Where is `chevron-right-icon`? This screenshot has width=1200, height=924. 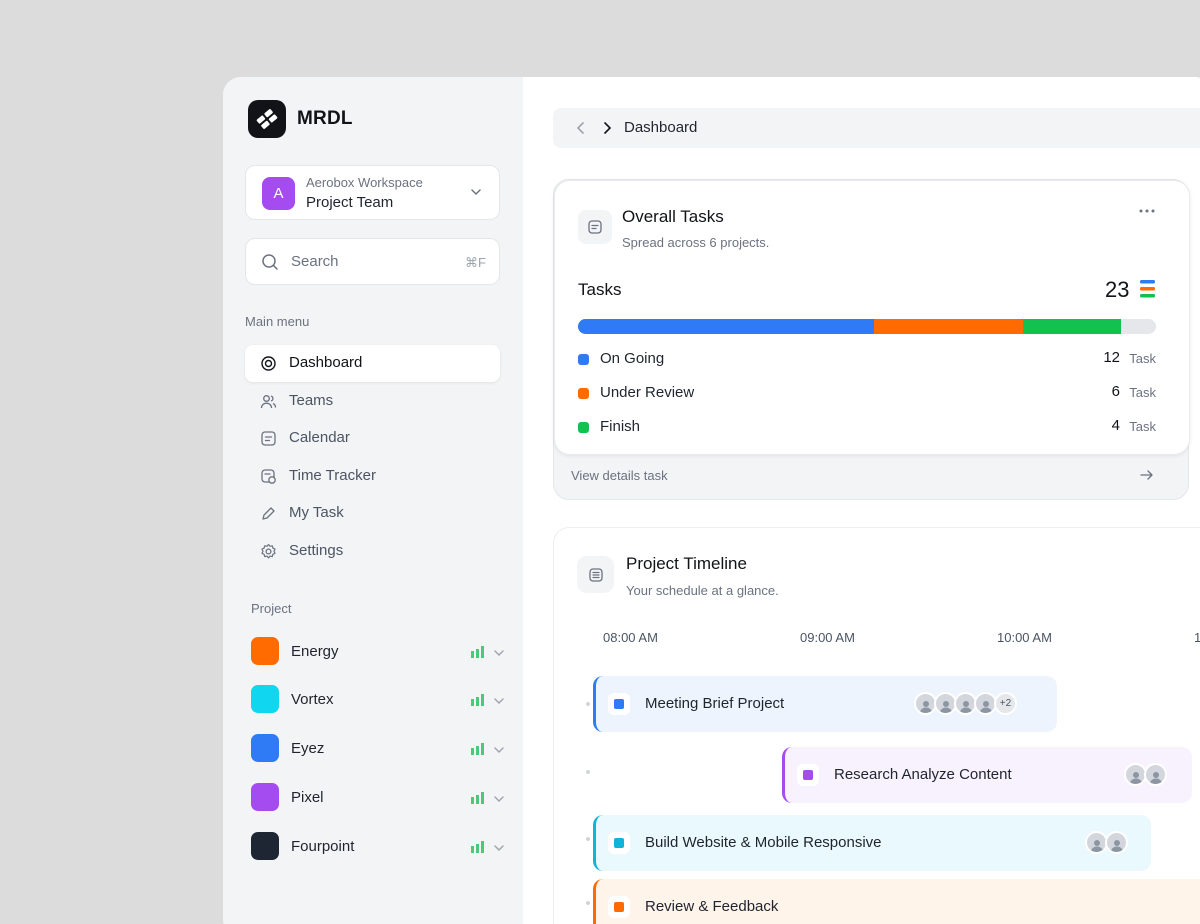 chevron-right-icon is located at coordinates (607, 128).